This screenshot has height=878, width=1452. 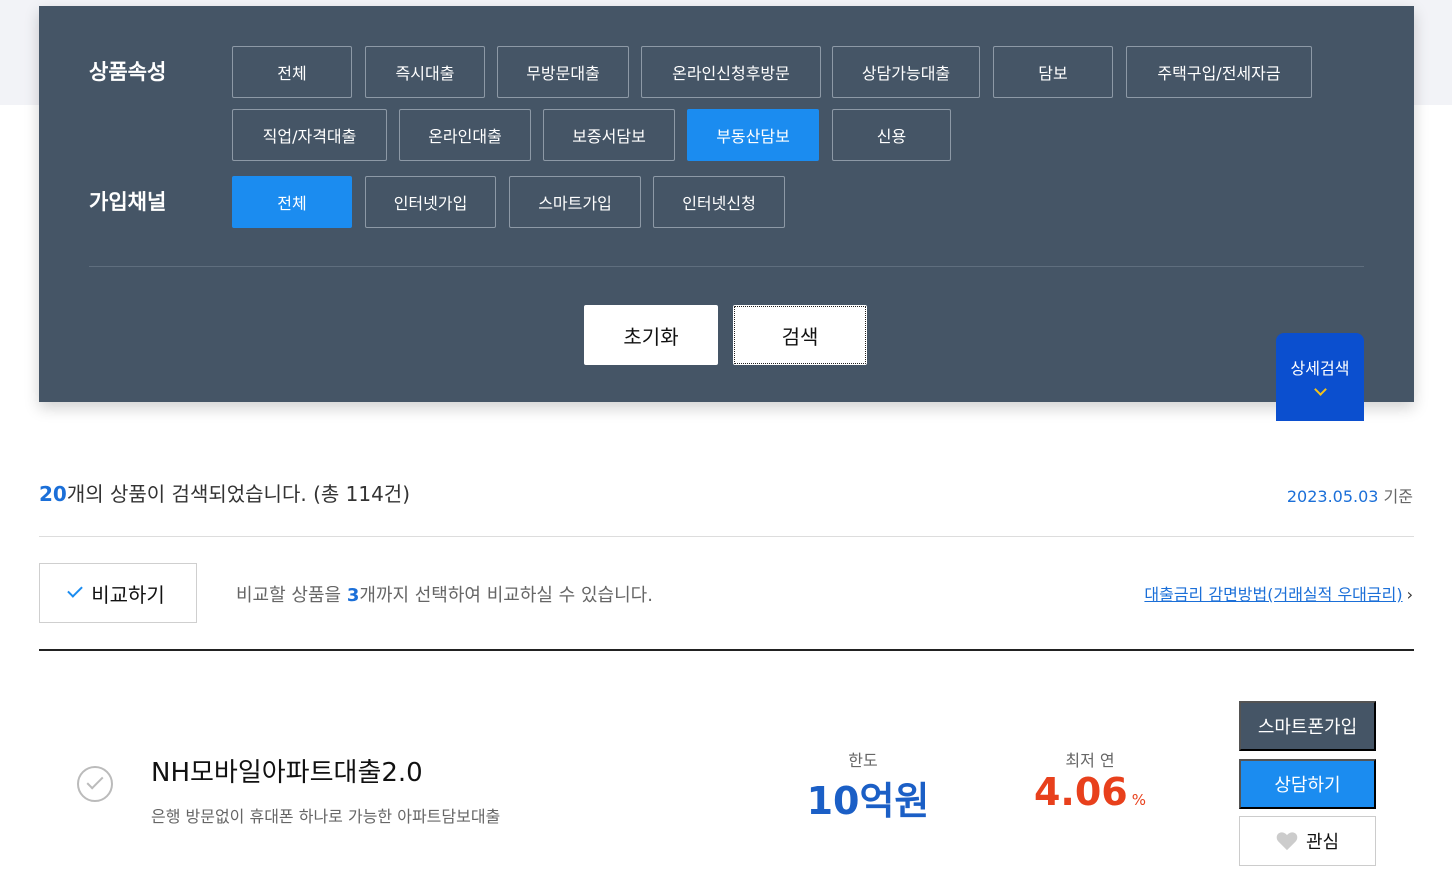 I want to click on chevron-right-icon: ›, so click(x=1409, y=594).